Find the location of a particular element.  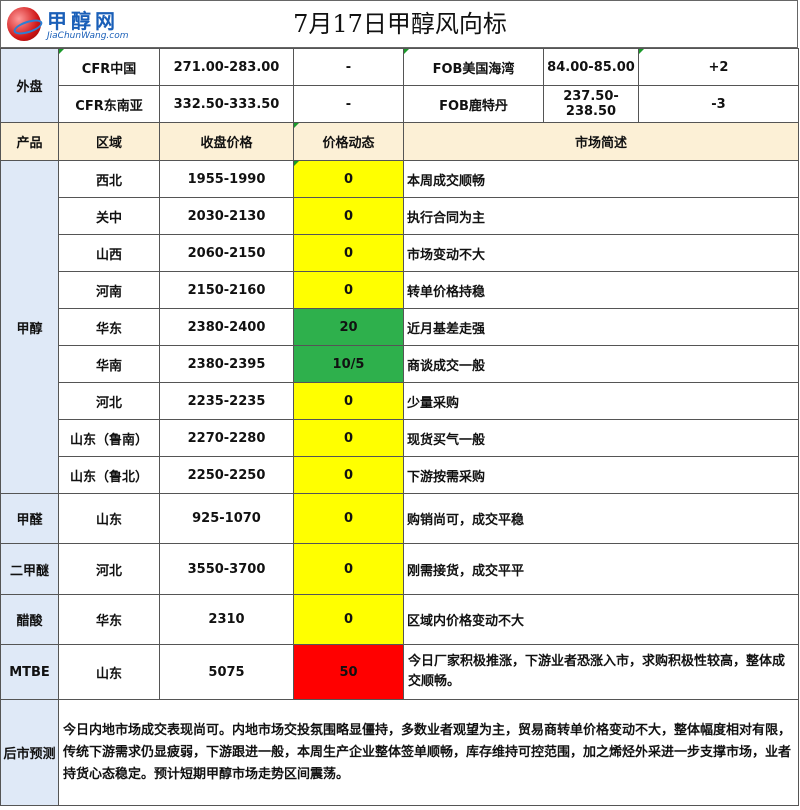

price-cell: 2380-2395 is located at coordinates (226, 364).